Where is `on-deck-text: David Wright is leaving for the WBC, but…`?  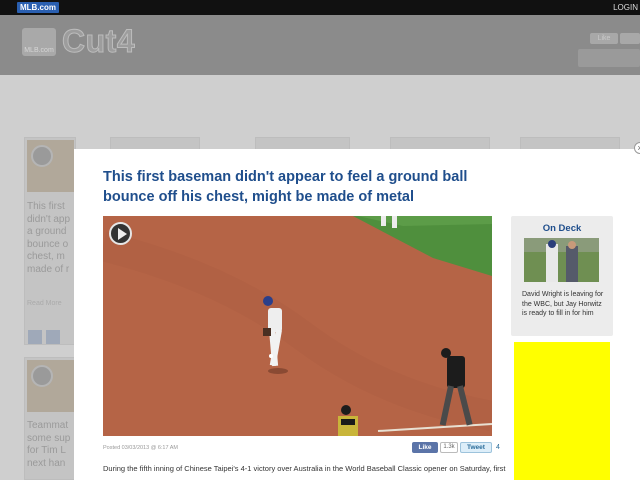 on-deck-text: David Wright is leaving for the WBC, but… is located at coordinates (564, 304).